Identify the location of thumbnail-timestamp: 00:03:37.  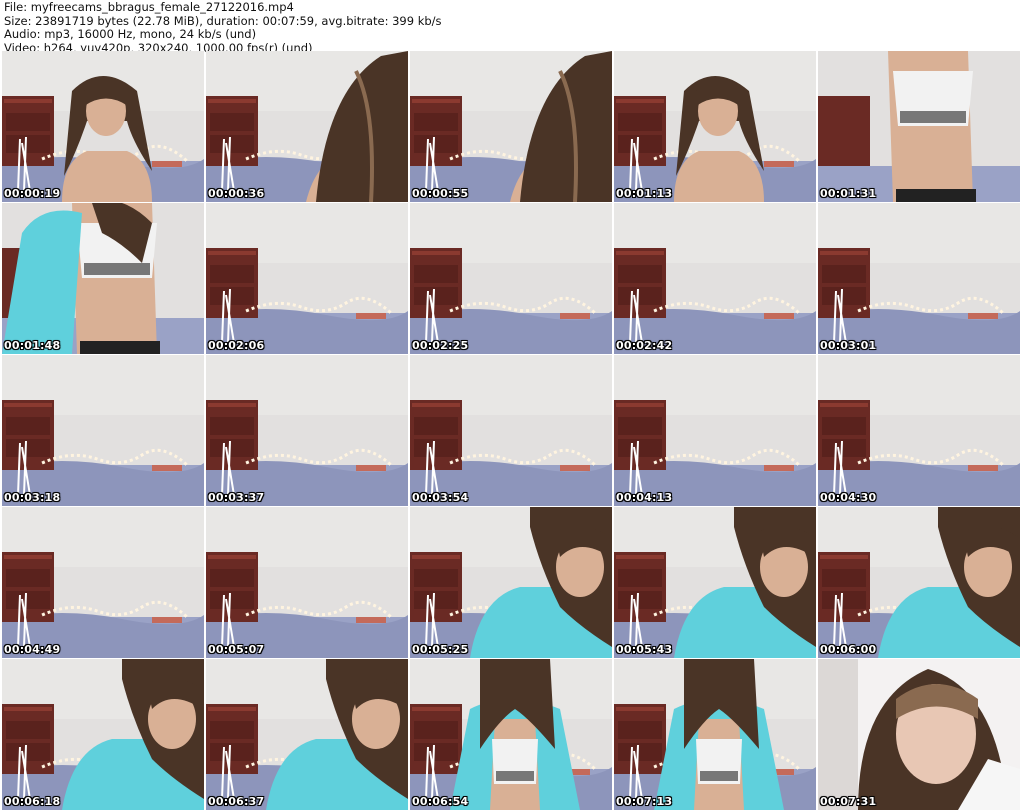
(236, 497).